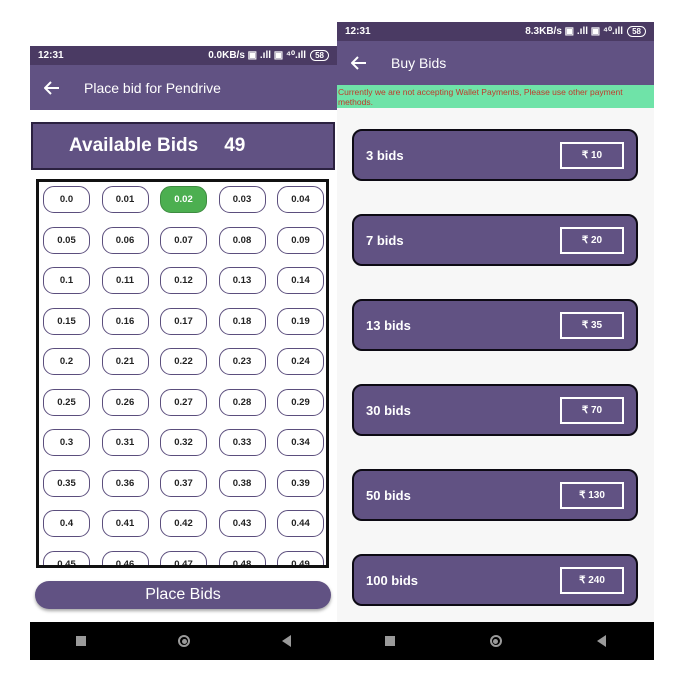 This screenshot has width=676, height=685. I want to click on bid-option: 0.01, so click(125, 199).